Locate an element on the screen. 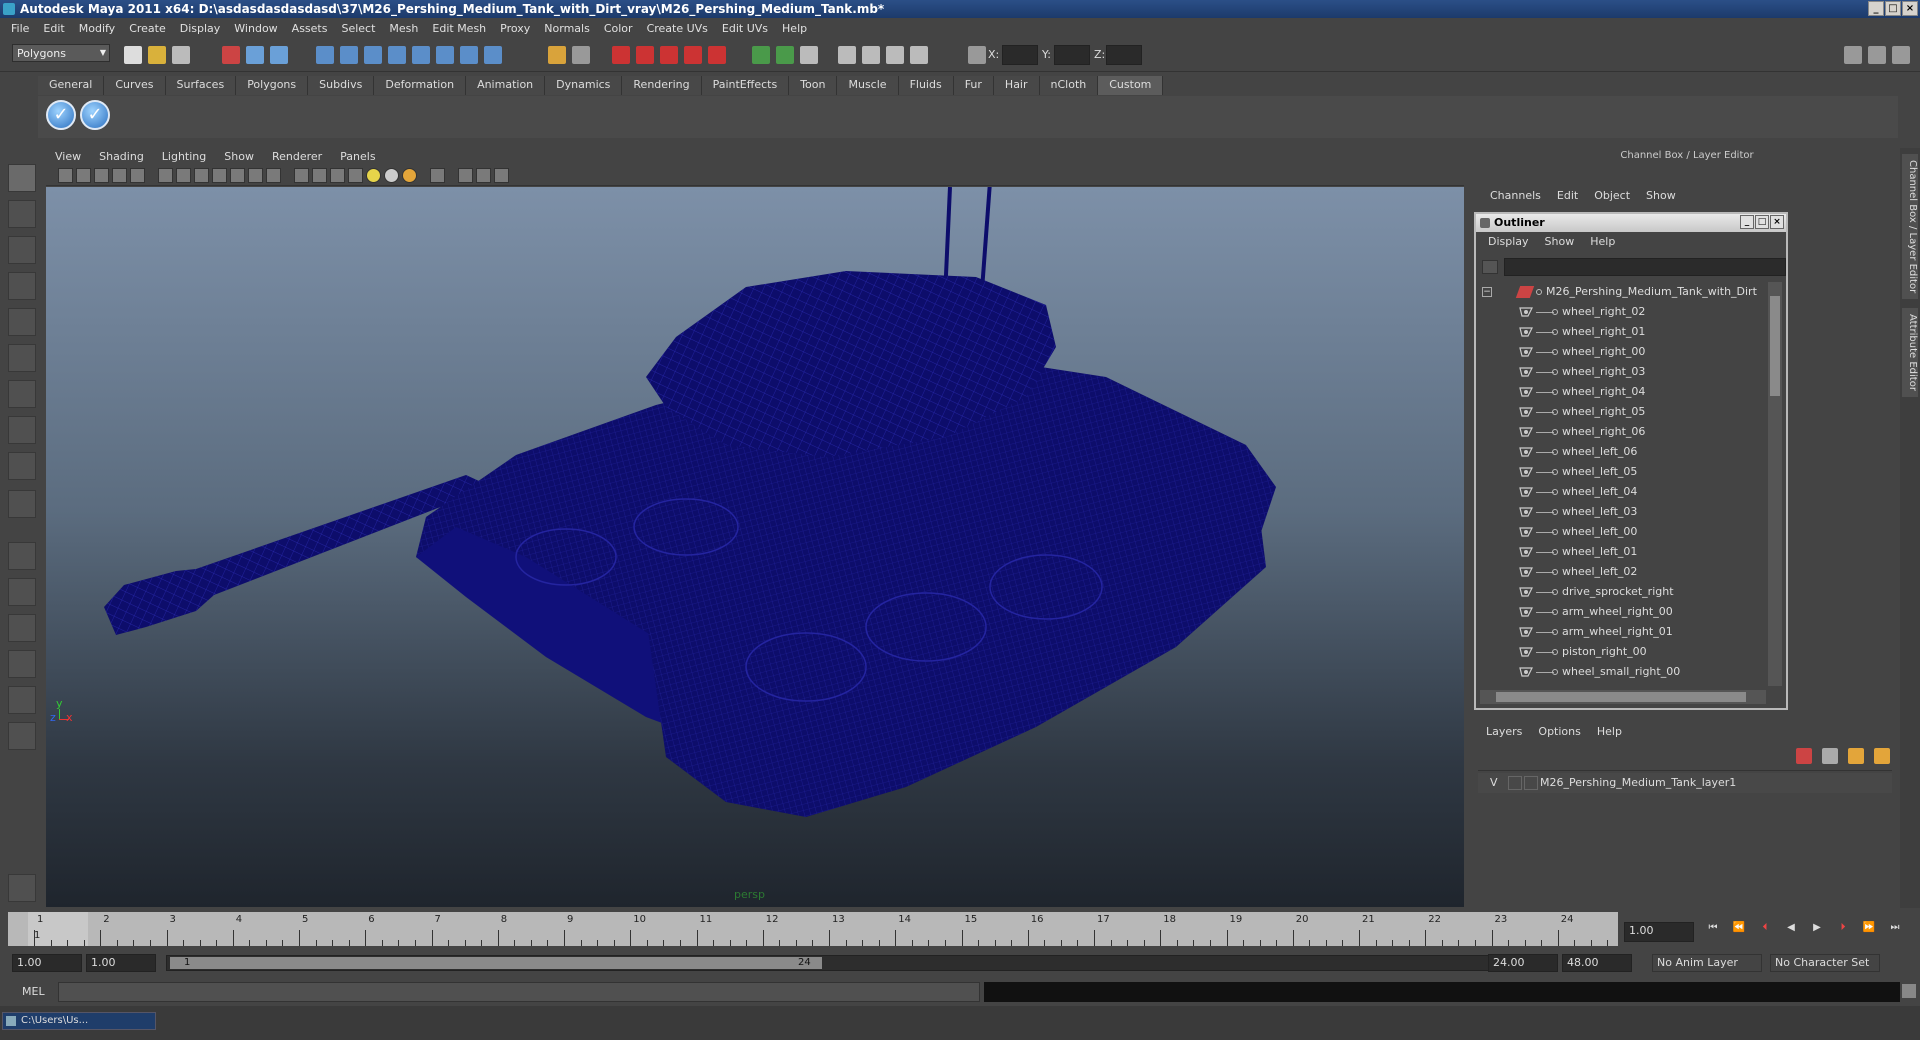 Image resolution: width=1920 pixels, height=1040 pixels. viewport-menu-panels: Panels is located at coordinates (357, 156).